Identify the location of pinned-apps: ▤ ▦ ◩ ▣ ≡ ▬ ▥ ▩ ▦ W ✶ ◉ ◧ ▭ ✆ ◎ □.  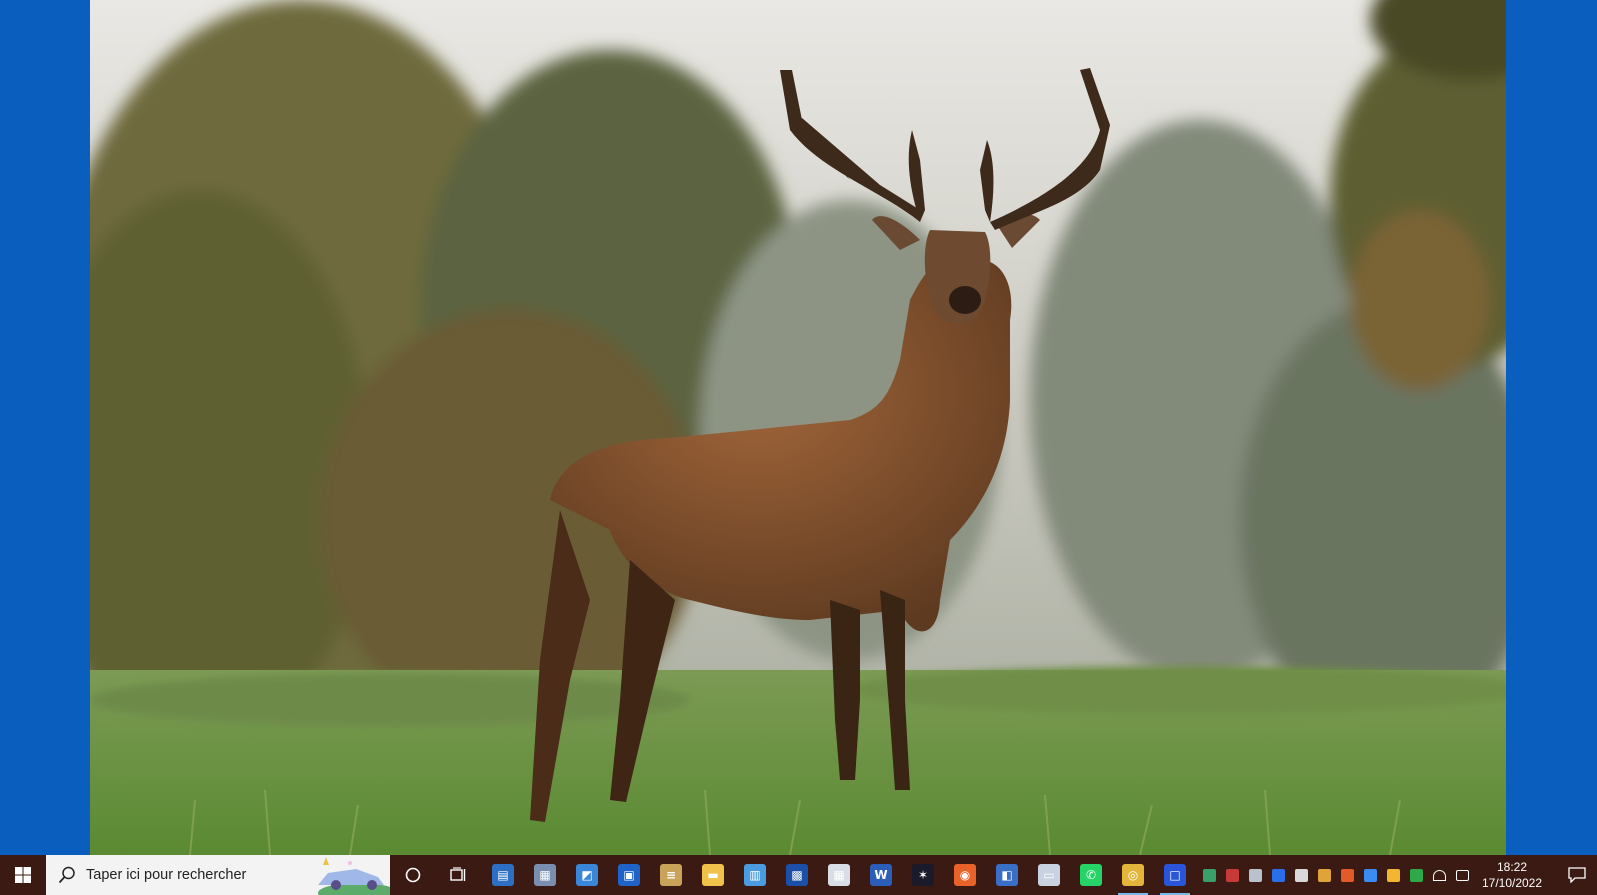
(839, 875).